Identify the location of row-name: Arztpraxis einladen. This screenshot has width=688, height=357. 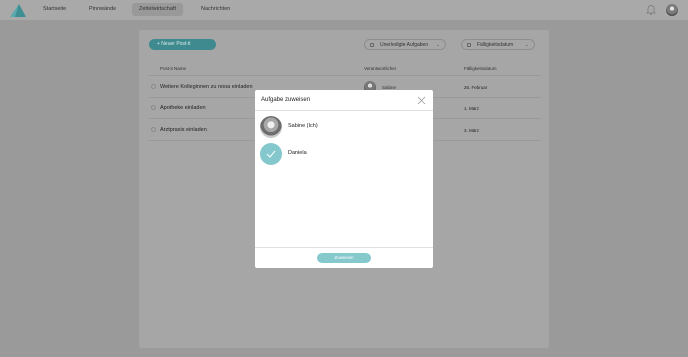
(183, 130).